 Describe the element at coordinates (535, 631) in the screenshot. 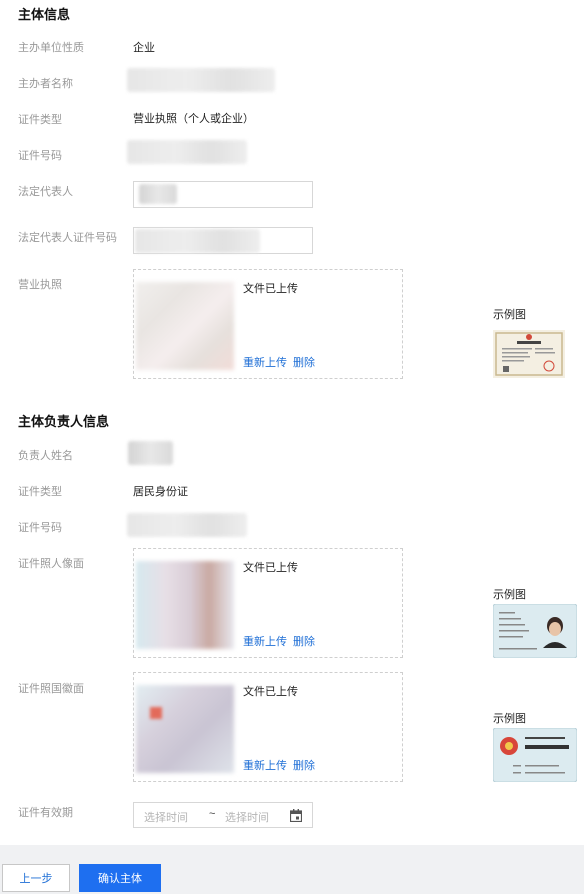

I see `portrait-example-image` at that location.